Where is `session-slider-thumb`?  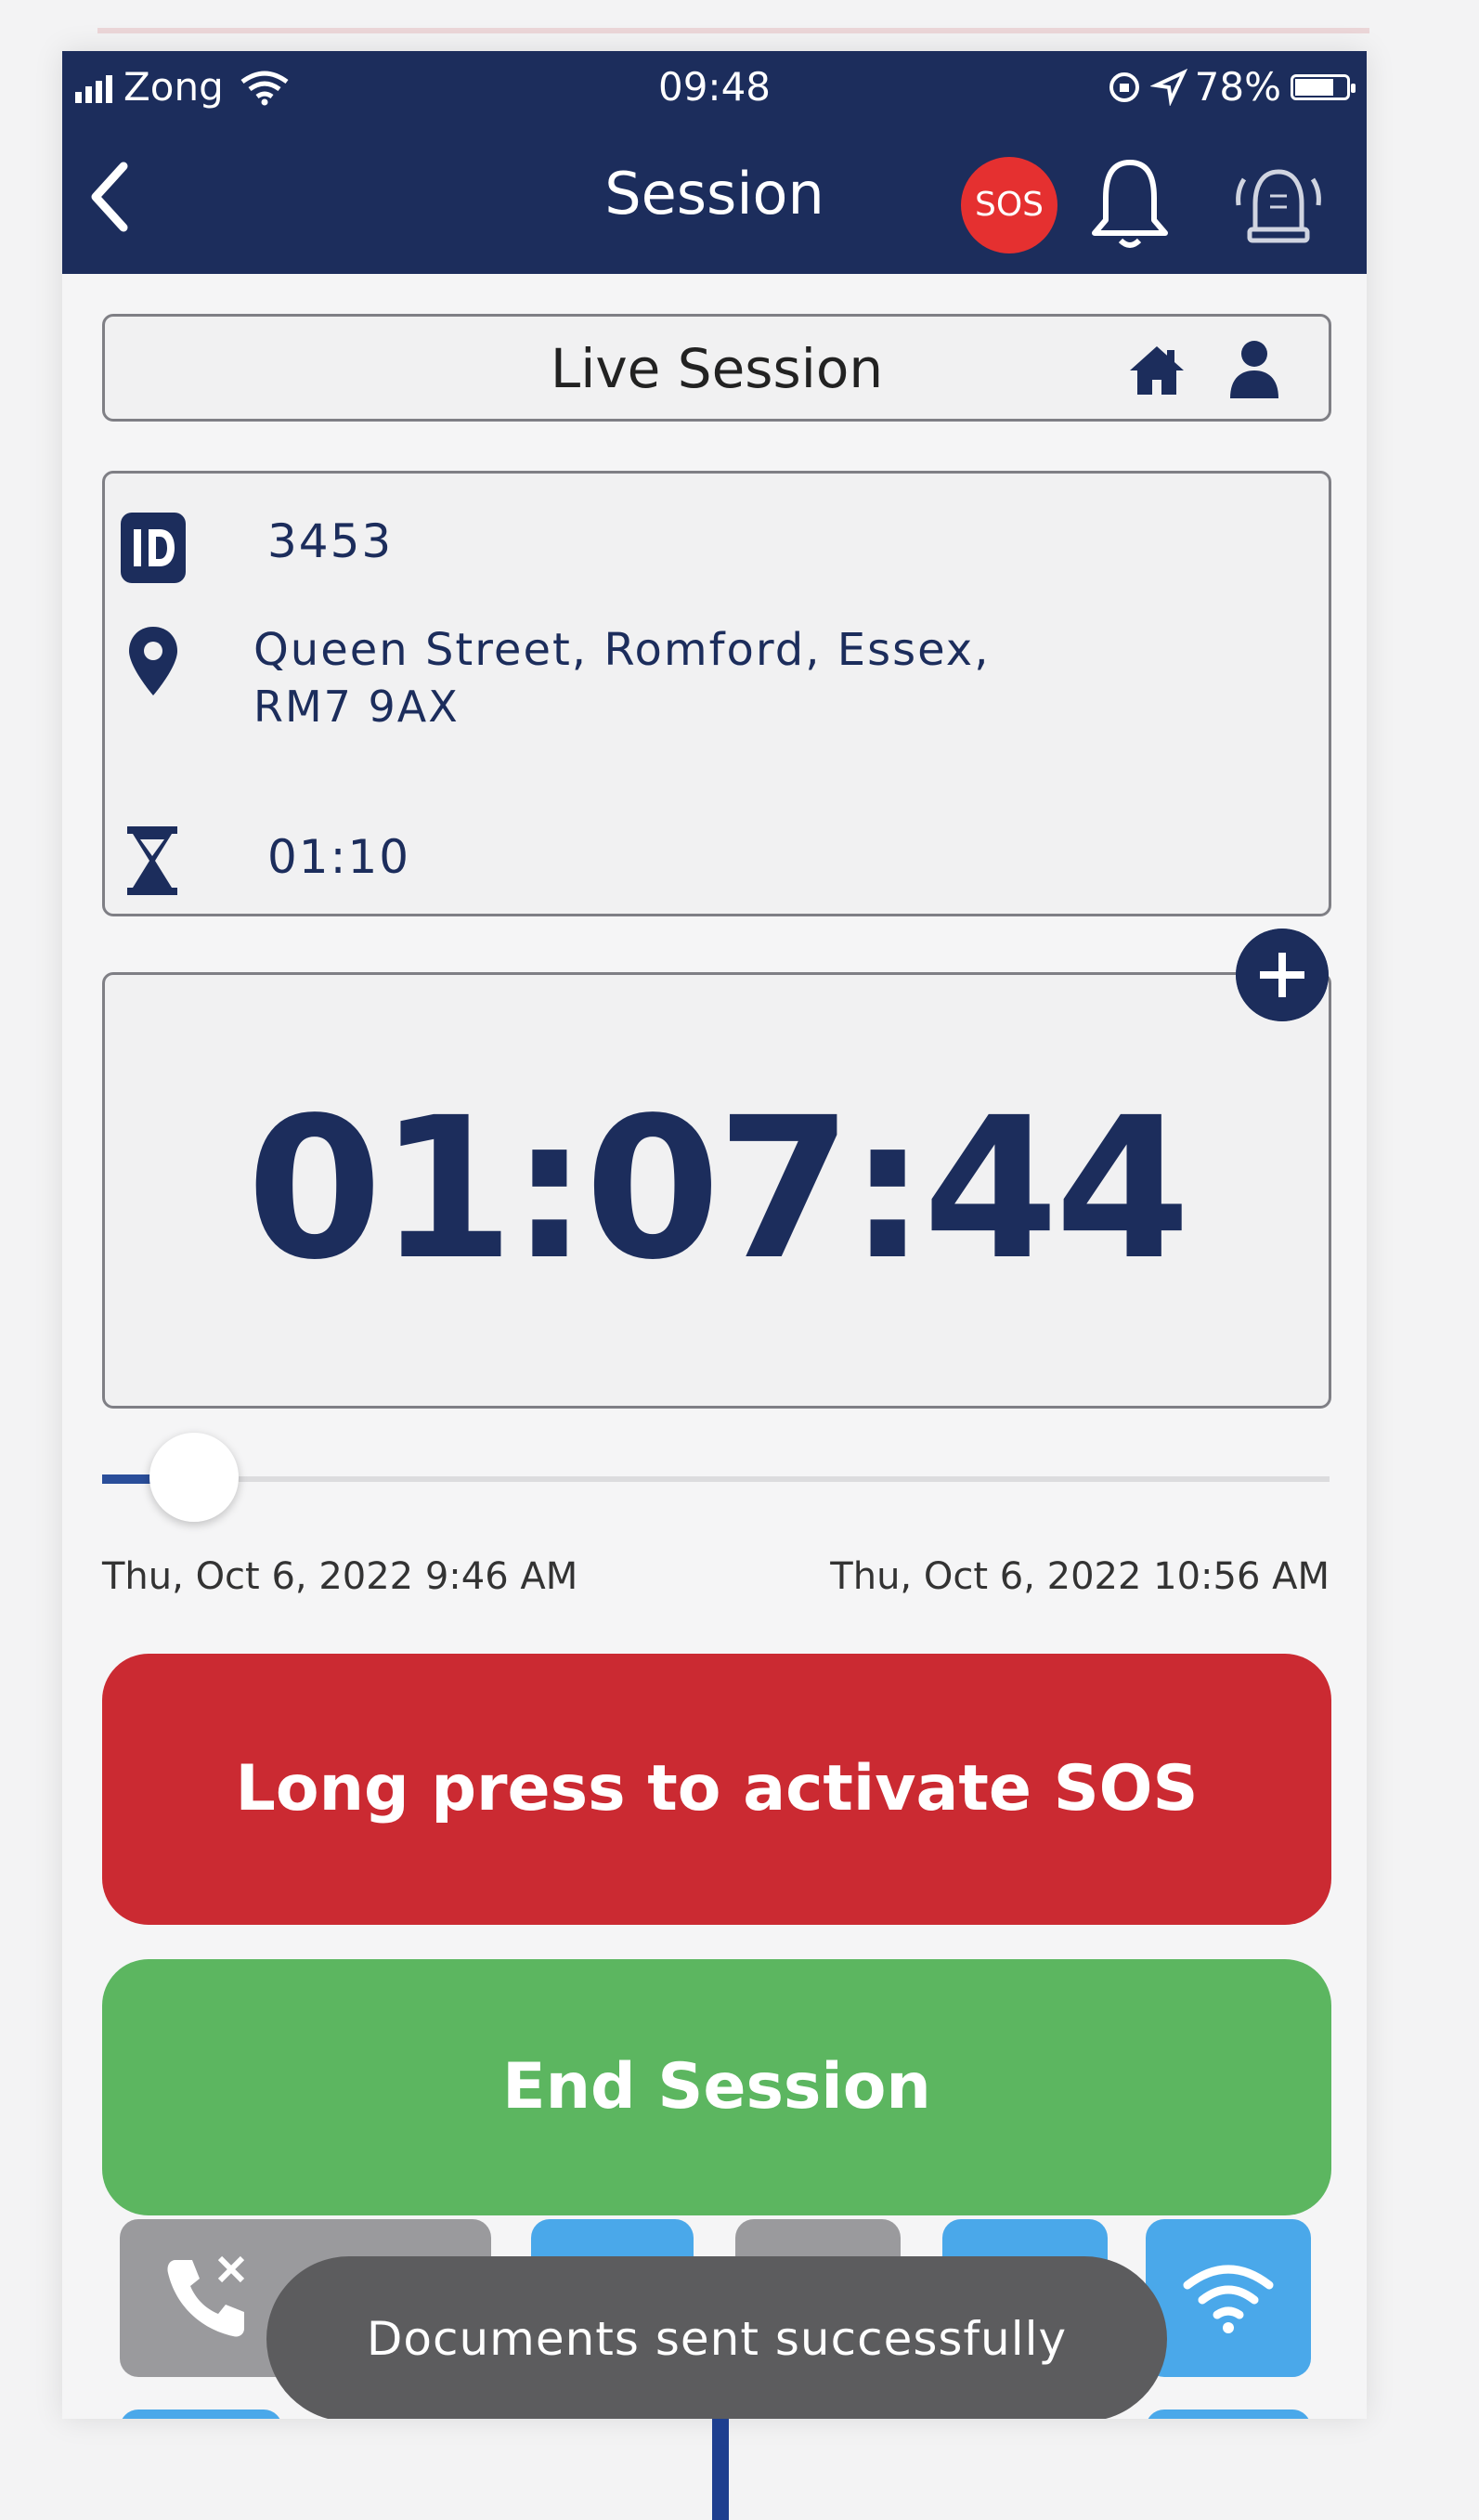 session-slider-thumb is located at coordinates (194, 1477).